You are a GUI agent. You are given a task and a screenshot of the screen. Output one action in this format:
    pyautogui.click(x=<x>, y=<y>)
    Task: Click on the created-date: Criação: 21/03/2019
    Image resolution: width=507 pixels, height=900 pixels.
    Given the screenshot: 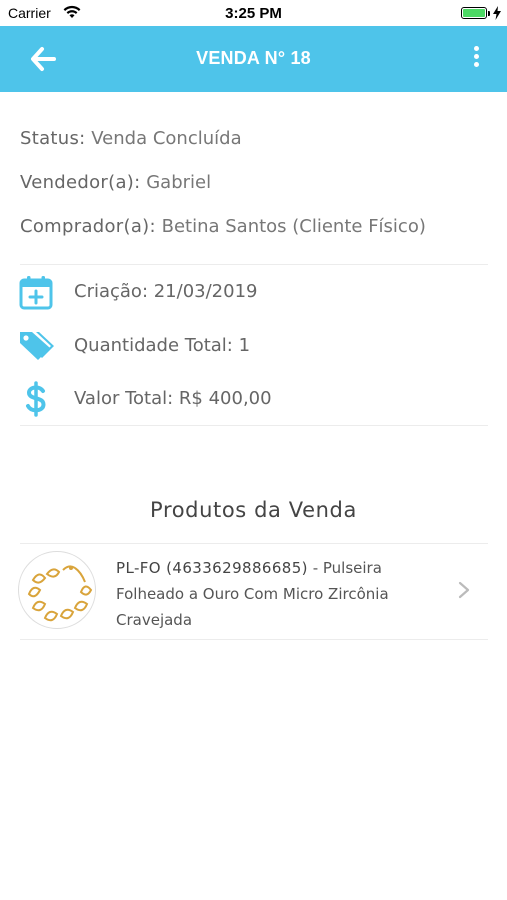 What is the action you would take?
    pyautogui.click(x=166, y=291)
    